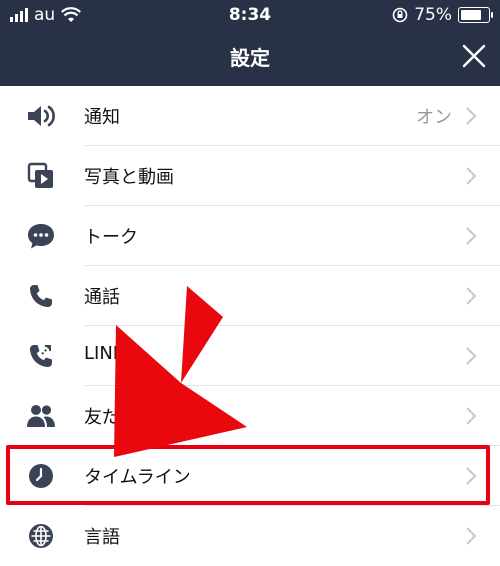 This screenshot has height=566, width=500. What do you see at coordinates (41, 416) in the screenshot?
I see `friends-icon` at bounding box center [41, 416].